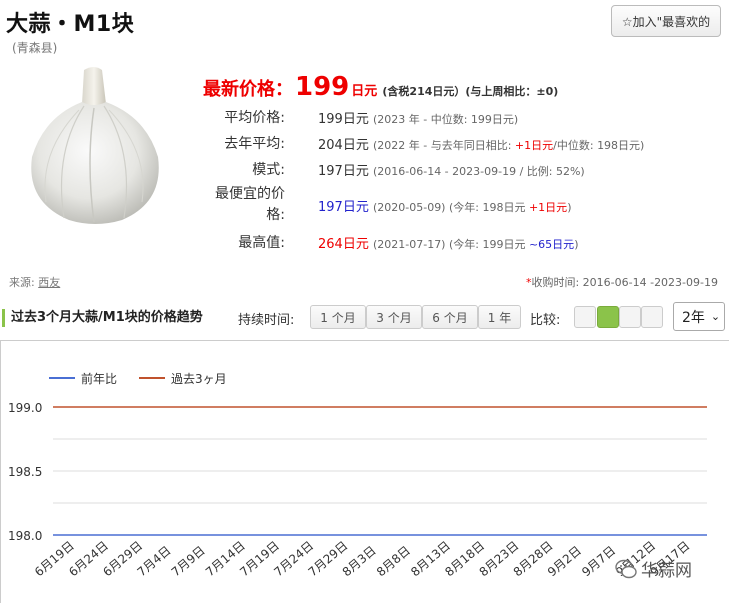 This screenshot has height=604, width=729. What do you see at coordinates (25, 472) in the screenshot?
I see `y-tick-label: 198.5` at bounding box center [25, 472].